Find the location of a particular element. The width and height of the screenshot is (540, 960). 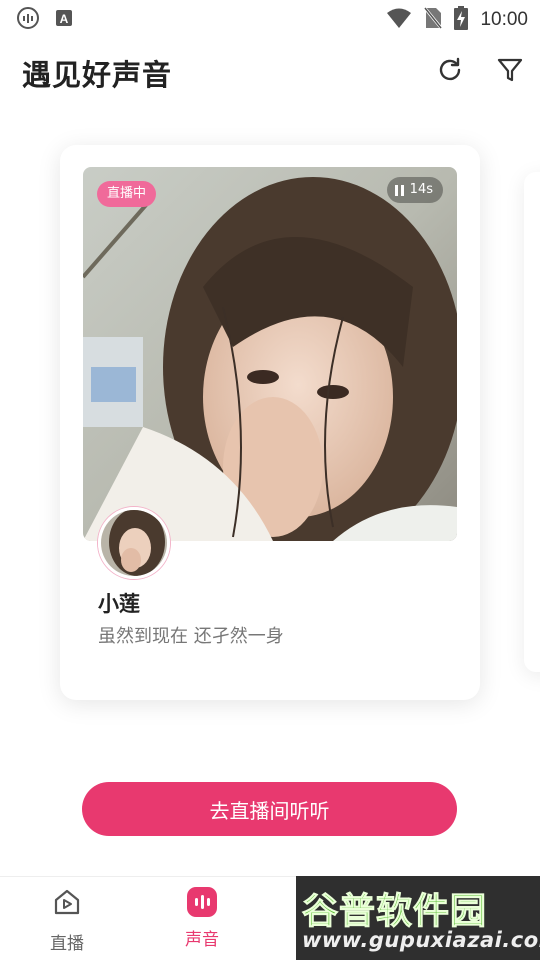

page-title: 遇见好声音 is located at coordinates (97, 75).